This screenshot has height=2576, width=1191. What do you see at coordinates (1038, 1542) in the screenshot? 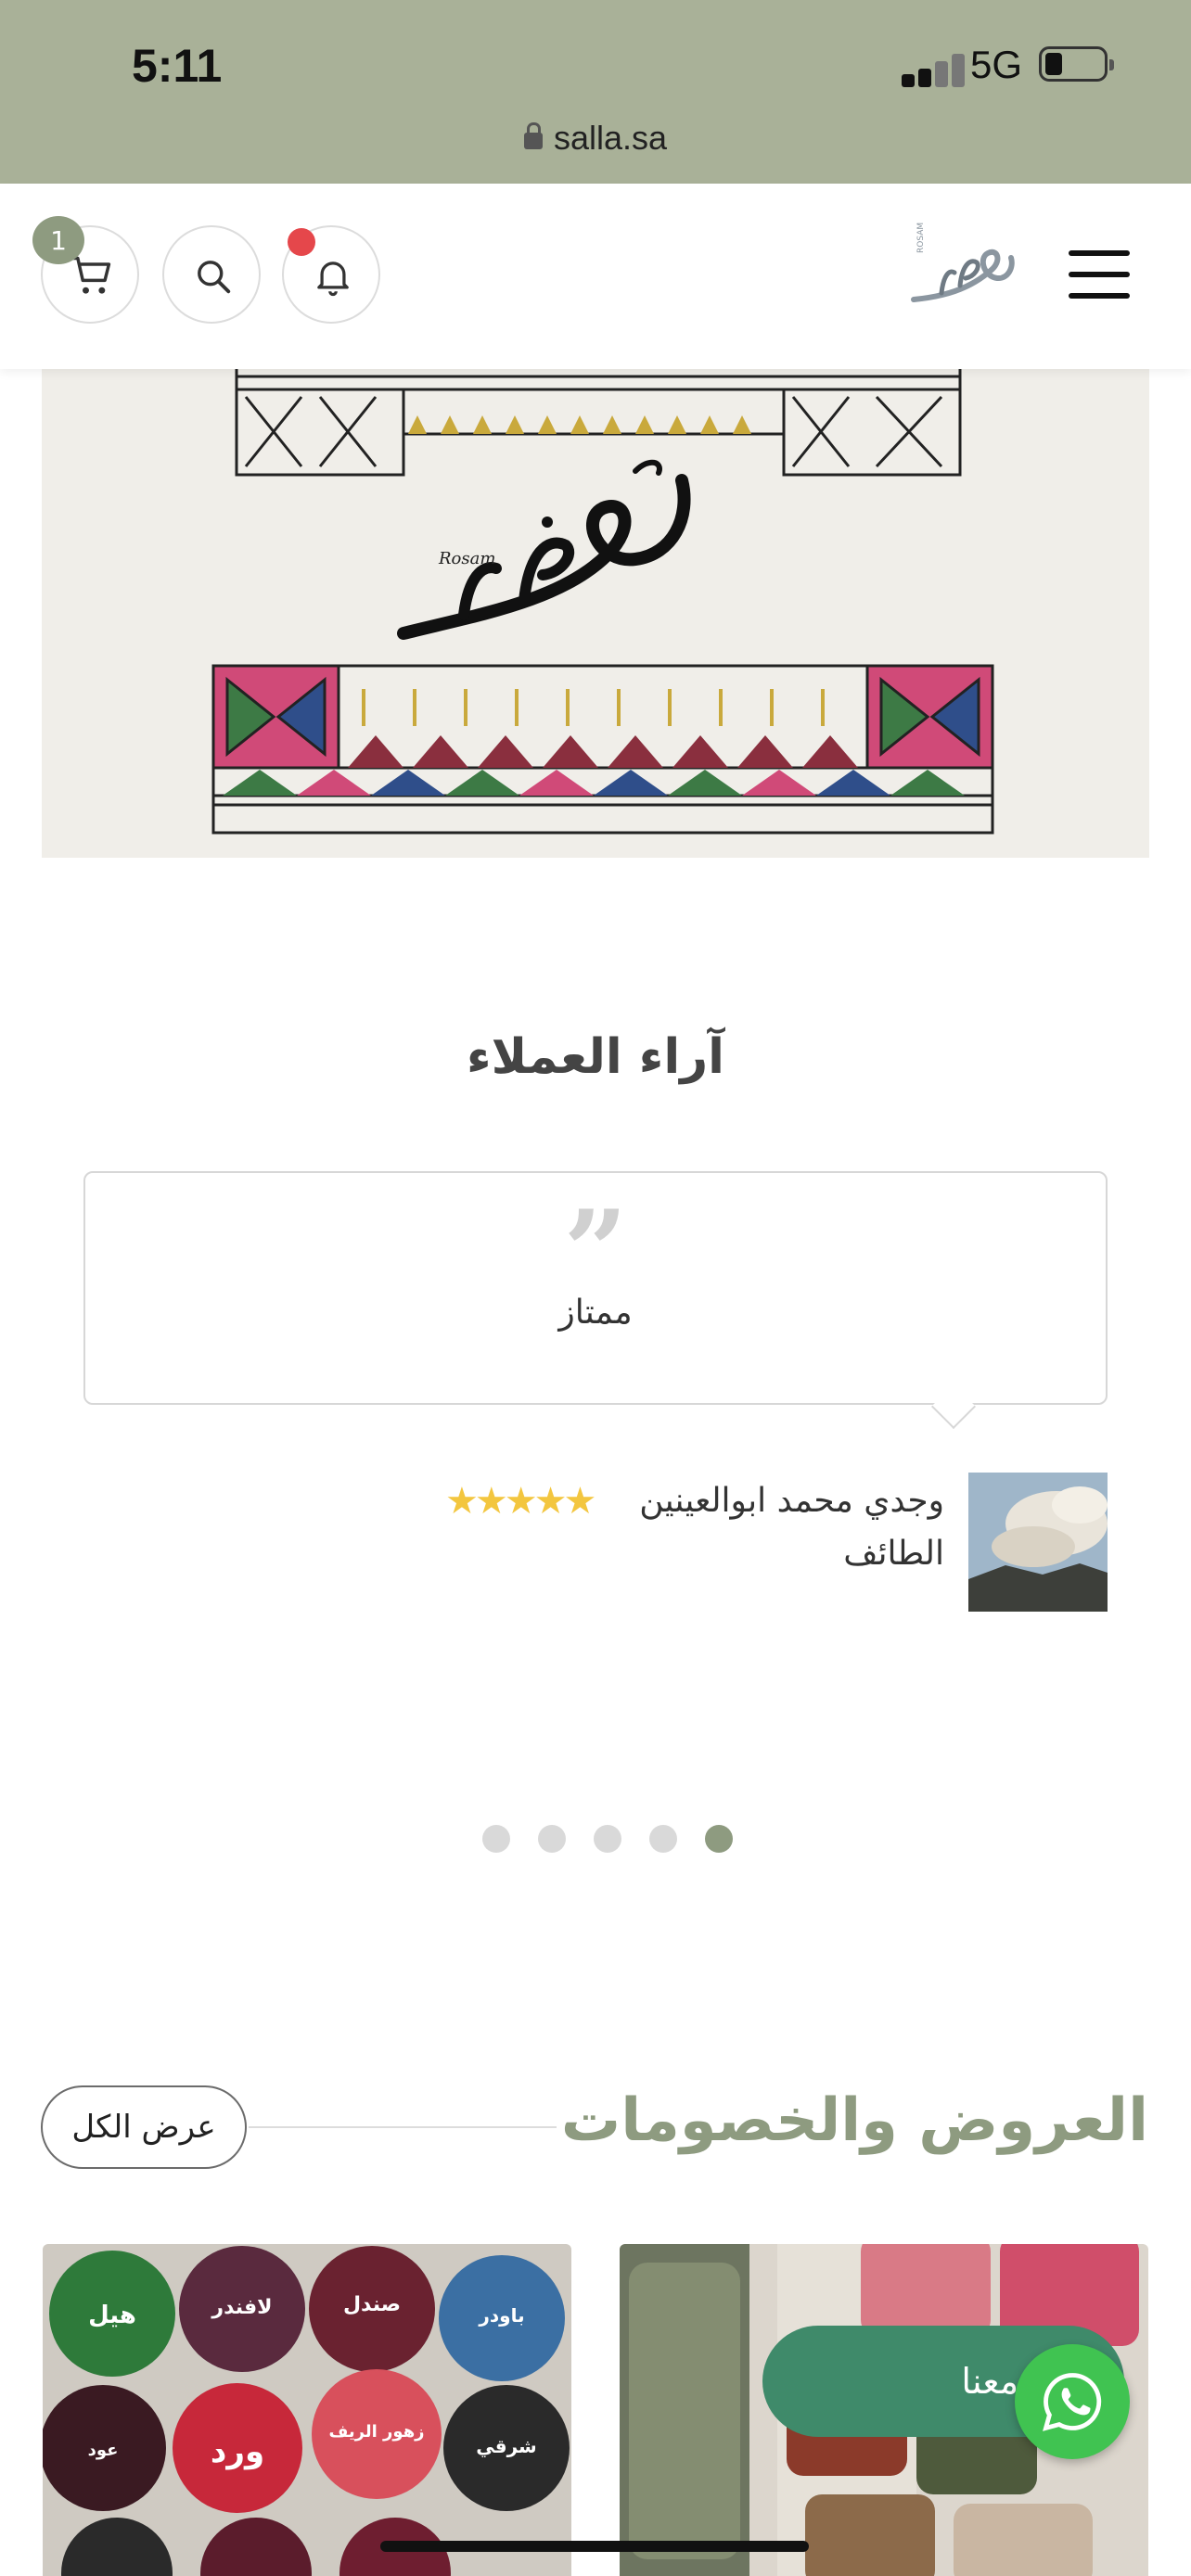
I see `reviewer-avatar` at bounding box center [1038, 1542].